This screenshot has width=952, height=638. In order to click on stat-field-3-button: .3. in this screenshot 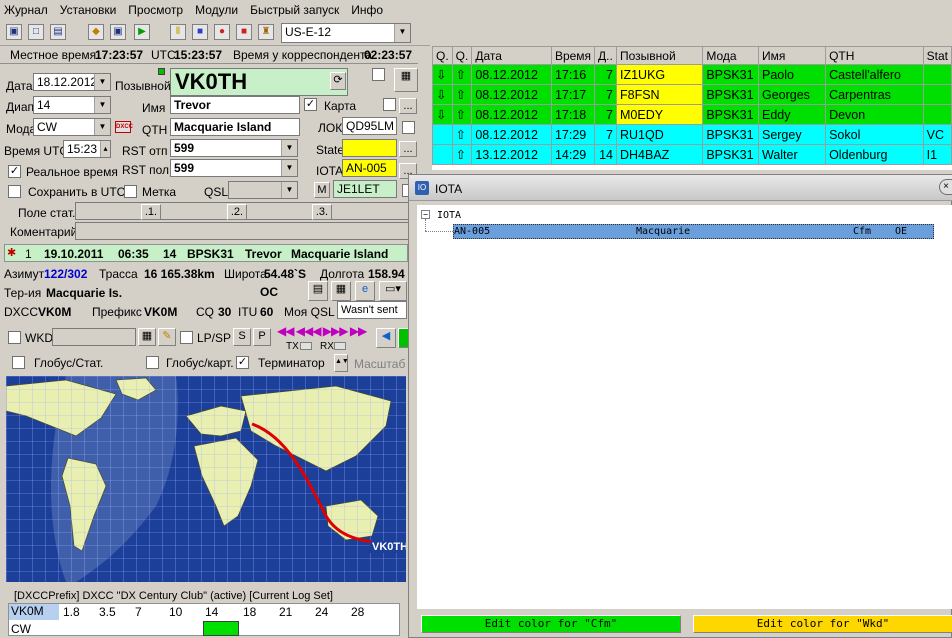, I will do `click(322, 212)`.